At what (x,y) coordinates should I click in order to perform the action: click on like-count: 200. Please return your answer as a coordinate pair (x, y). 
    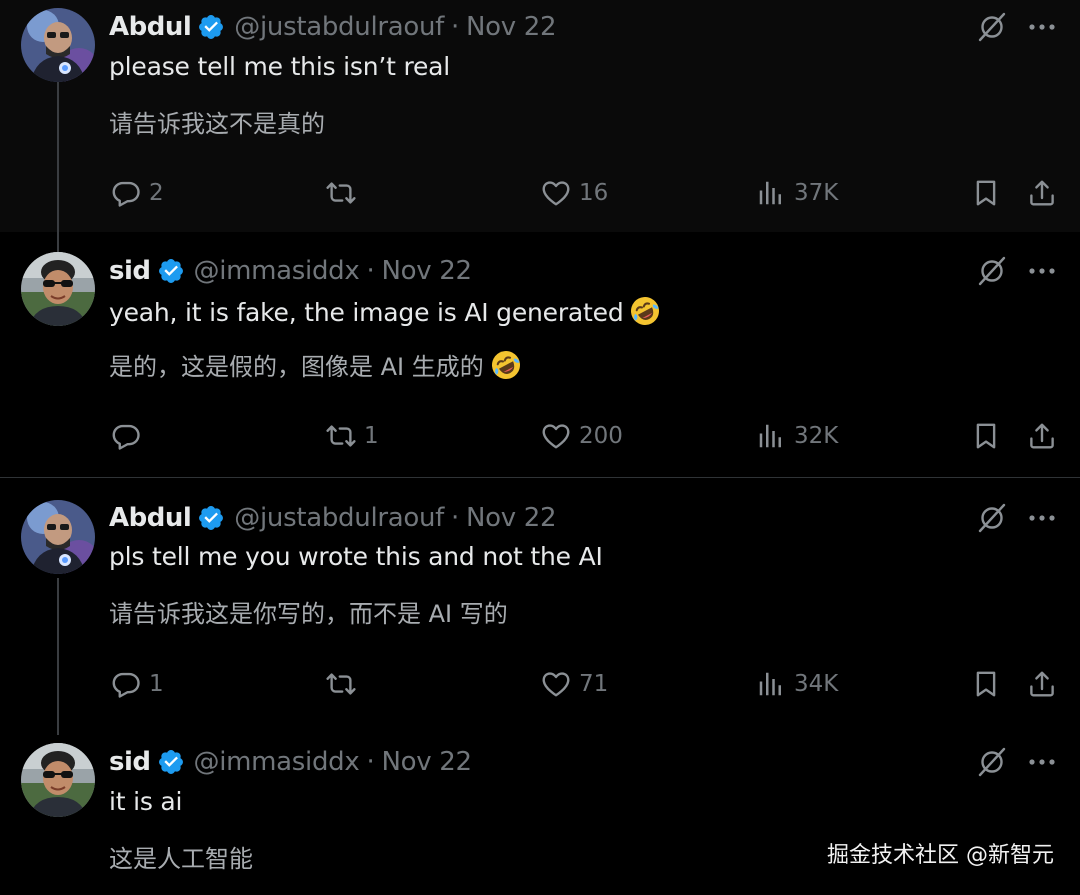
    Looking at the image, I should click on (601, 436).